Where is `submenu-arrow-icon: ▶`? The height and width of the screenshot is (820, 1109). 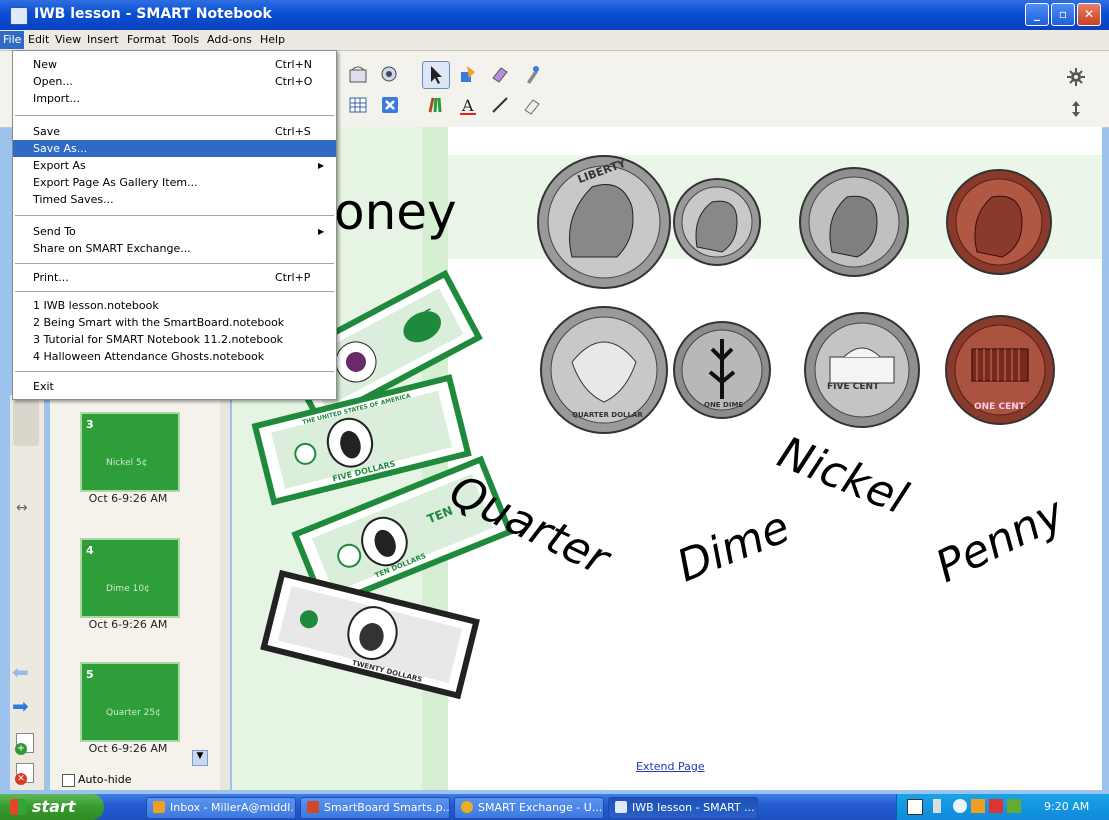 submenu-arrow-icon: ▶ is located at coordinates (321, 231).